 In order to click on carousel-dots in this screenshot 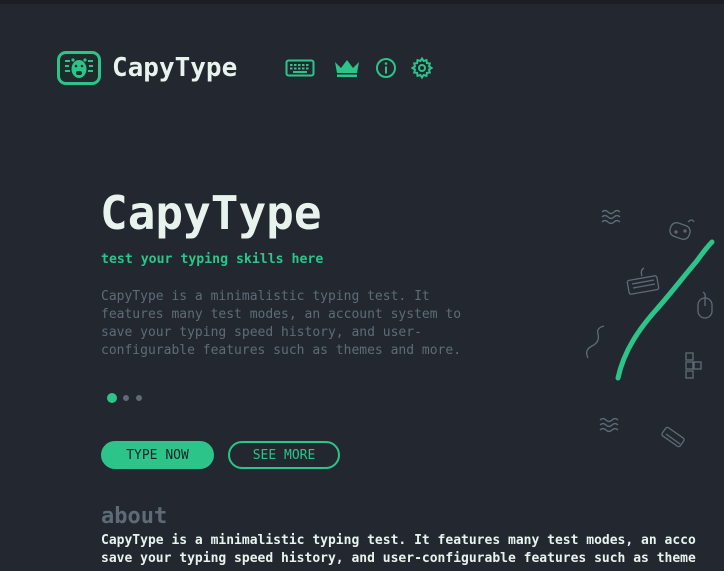, I will do `click(128, 398)`.